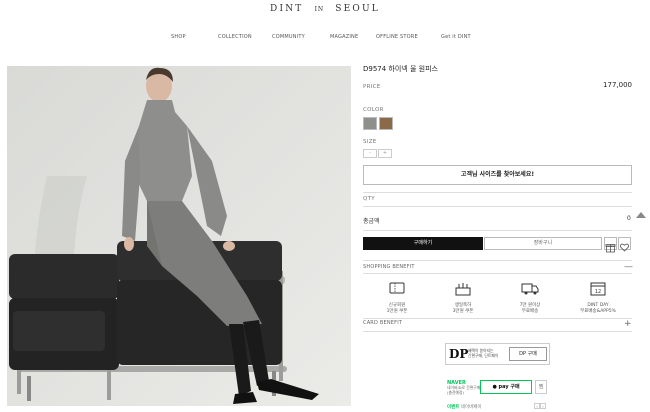  What do you see at coordinates (459, 354) in the screenshot?
I see `dp-logo: DP` at bounding box center [459, 354].